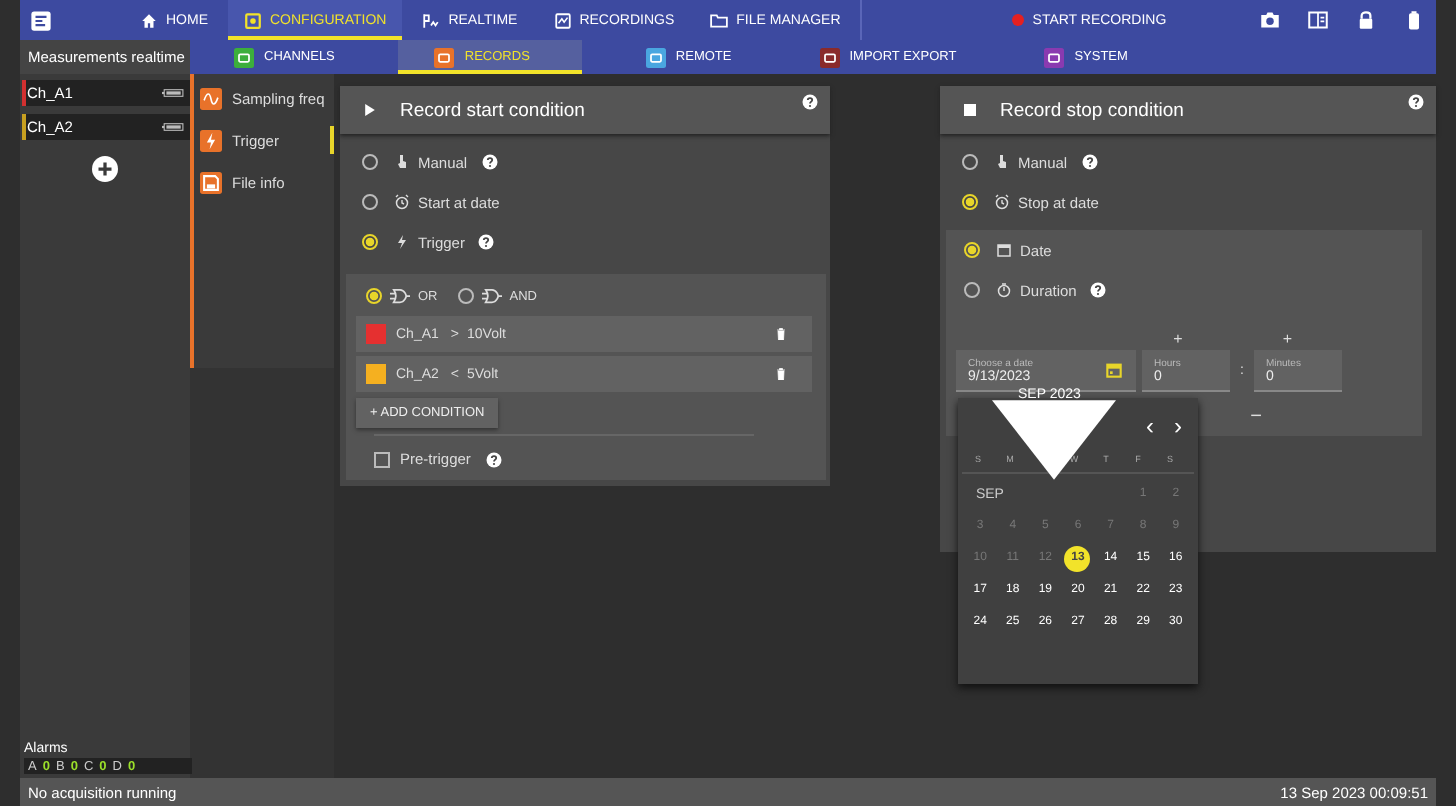 Image resolution: width=1456 pixels, height=806 pixels. What do you see at coordinates (149, 20) in the screenshot?
I see `home-icon` at bounding box center [149, 20].